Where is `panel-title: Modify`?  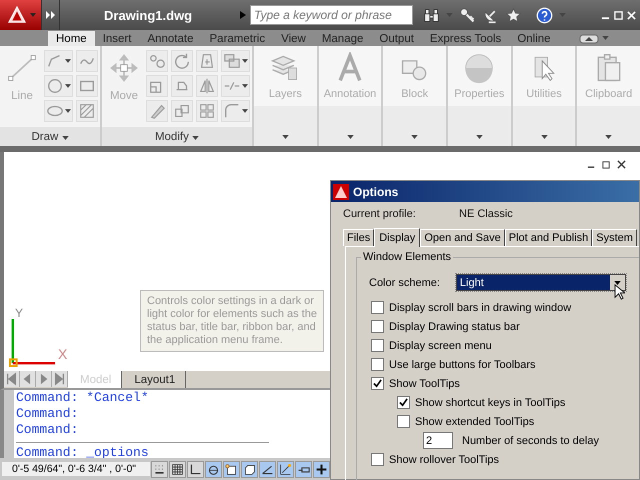
panel-title: Modify is located at coordinates (177, 136).